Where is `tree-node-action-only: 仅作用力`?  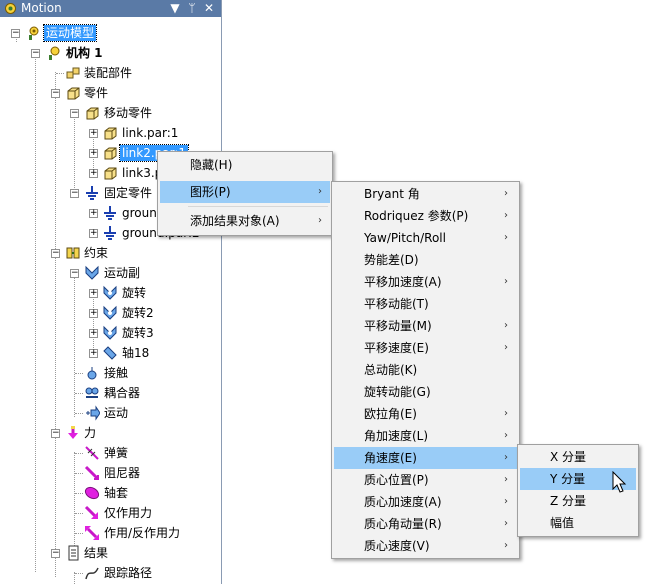
tree-node-action-only: 仅作用力 is located at coordinates (110, 515).